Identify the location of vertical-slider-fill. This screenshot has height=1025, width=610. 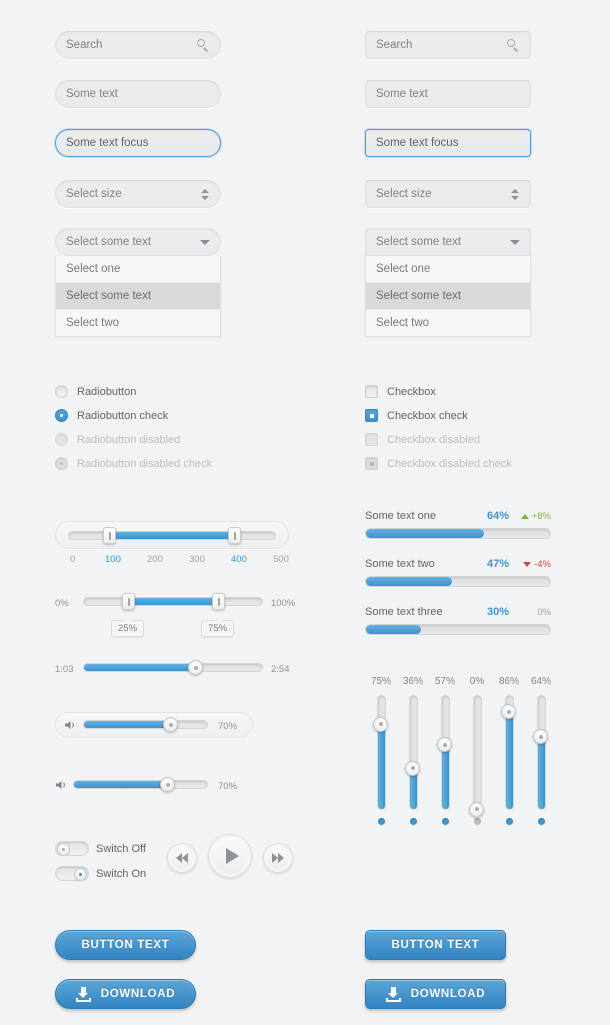
(509, 760).